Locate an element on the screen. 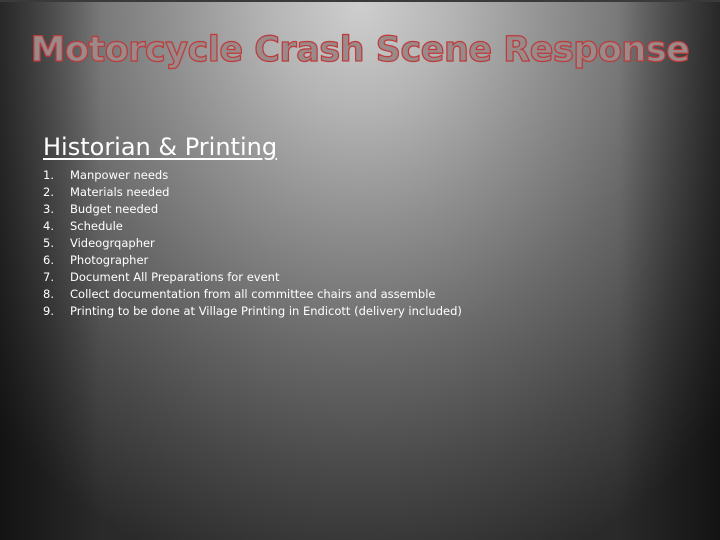 The width and height of the screenshot is (720, 540). list-item: 5. Videogrqapher is located at coordinates (252, 243).